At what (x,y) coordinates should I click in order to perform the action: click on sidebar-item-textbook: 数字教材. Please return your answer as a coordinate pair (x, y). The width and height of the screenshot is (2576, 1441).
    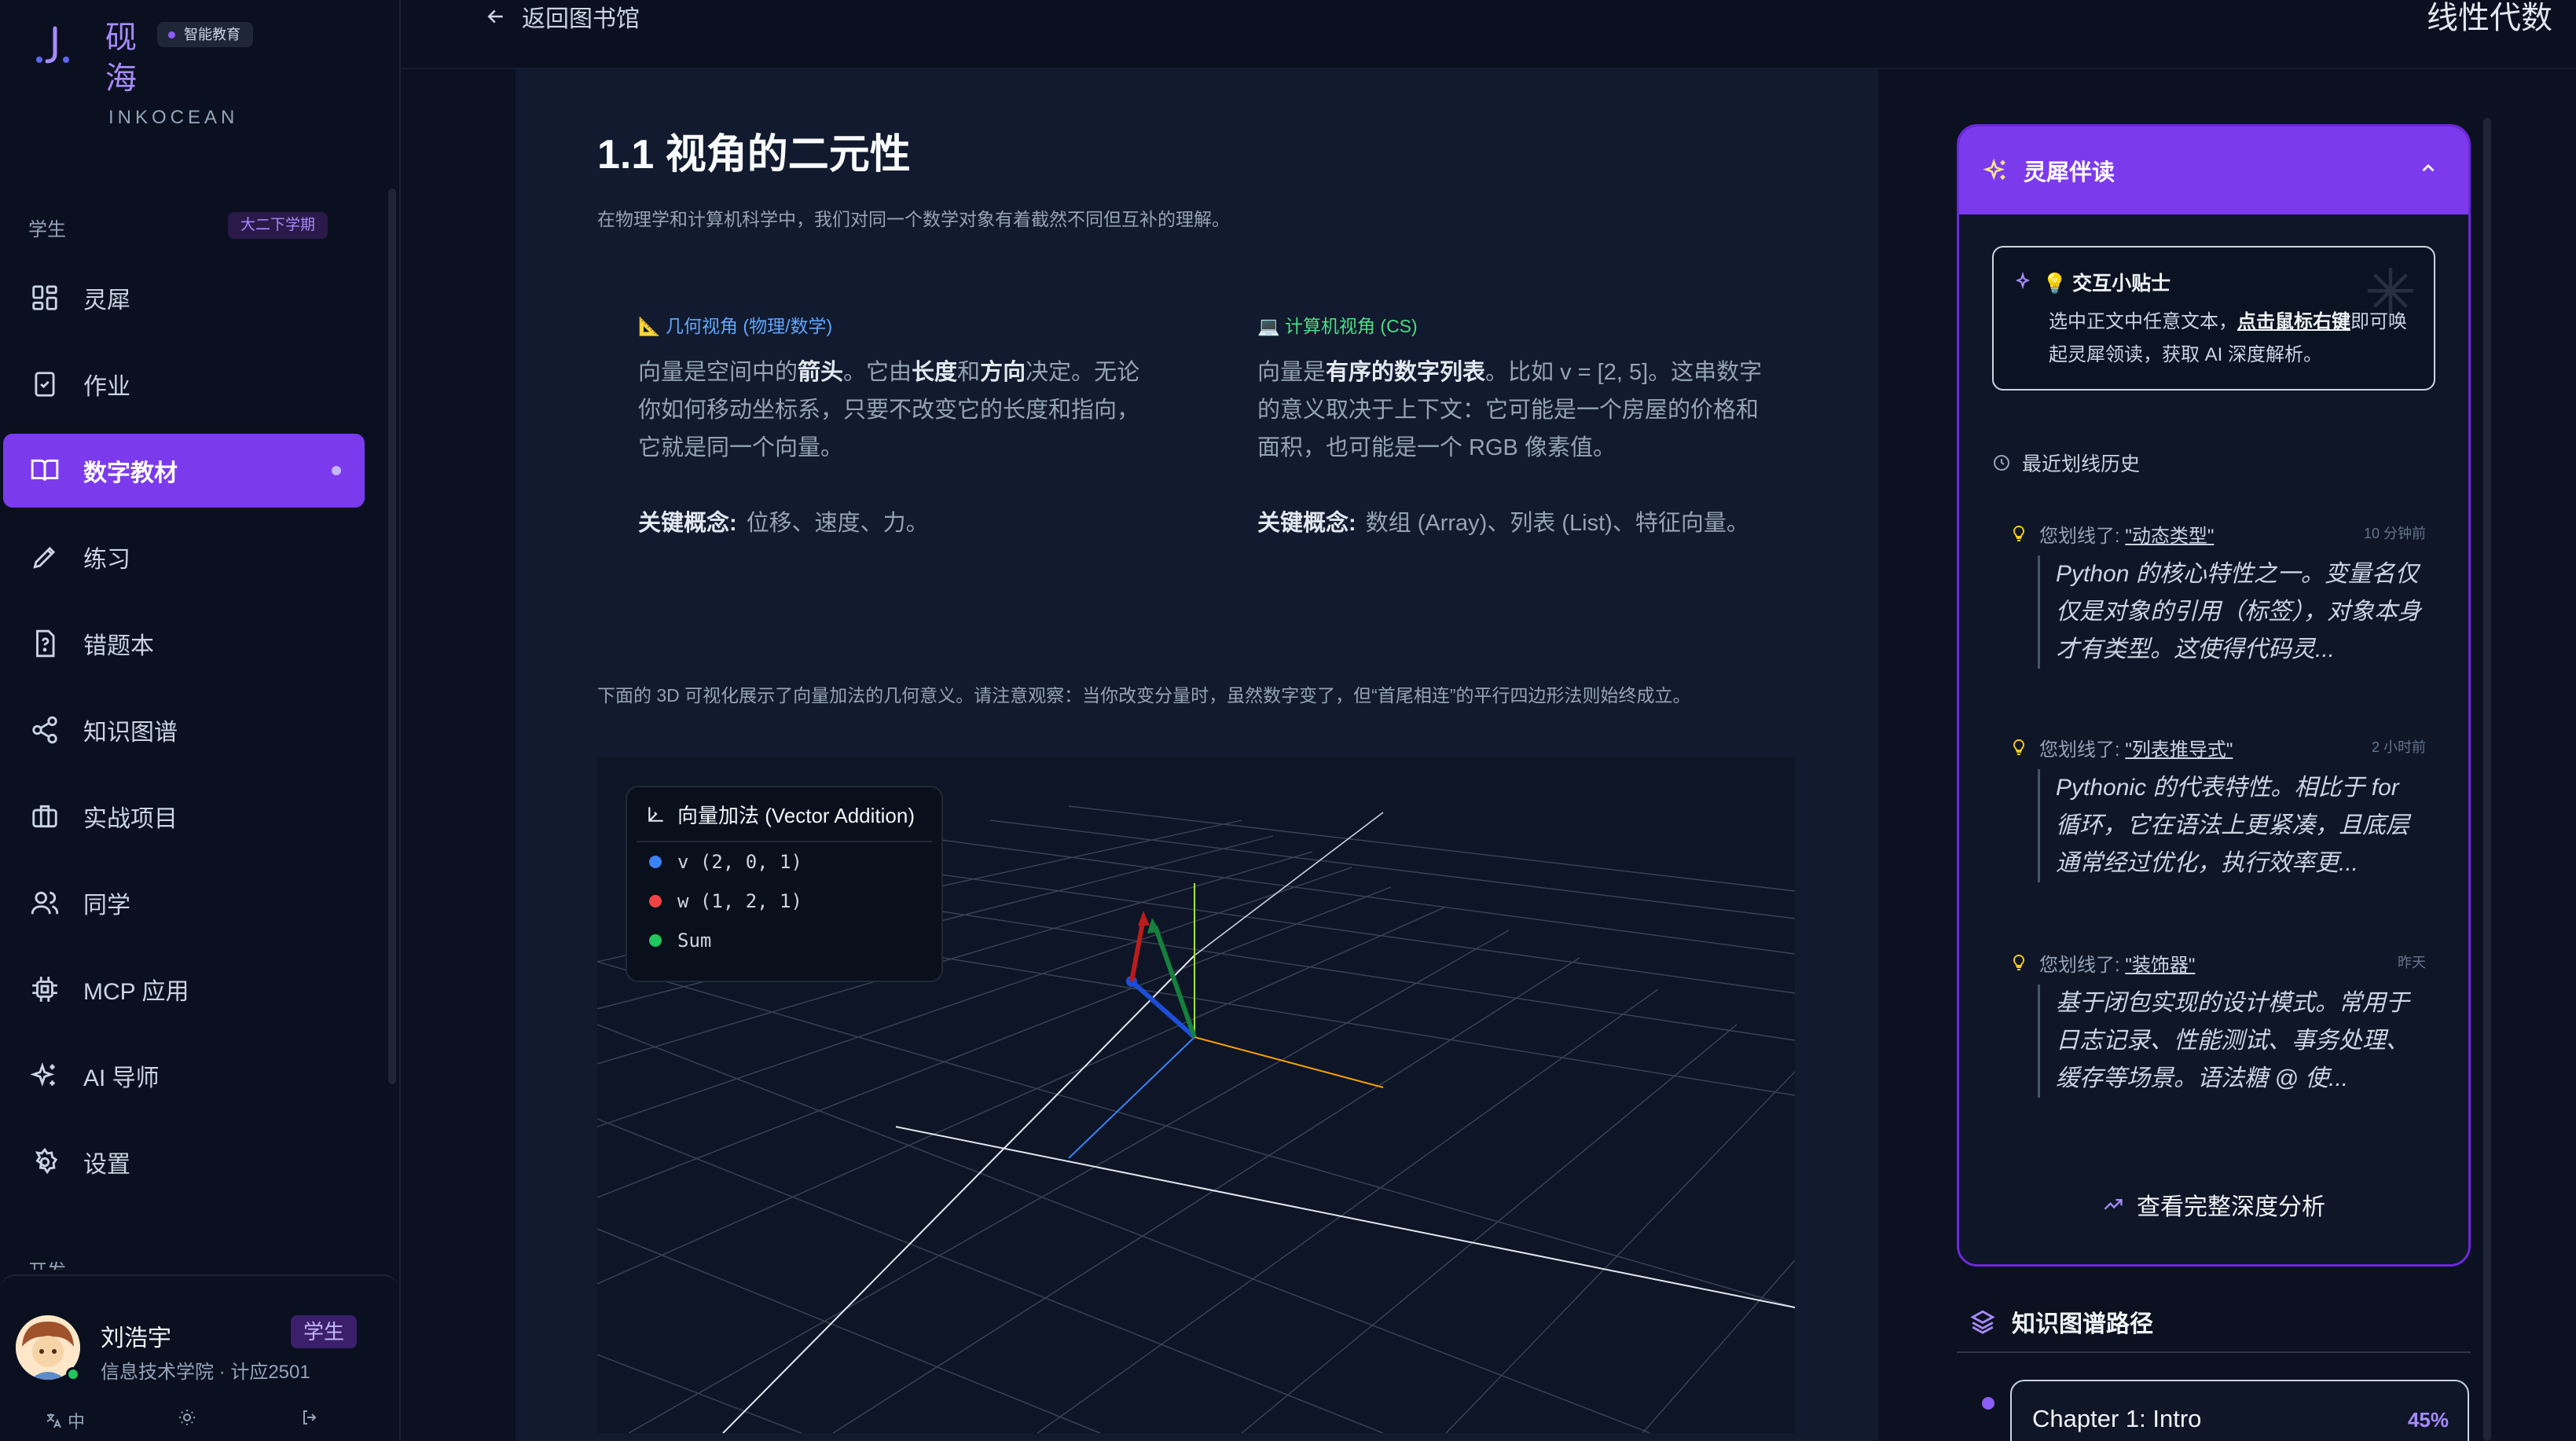
    Looking at the image, I should click on (184, 471).